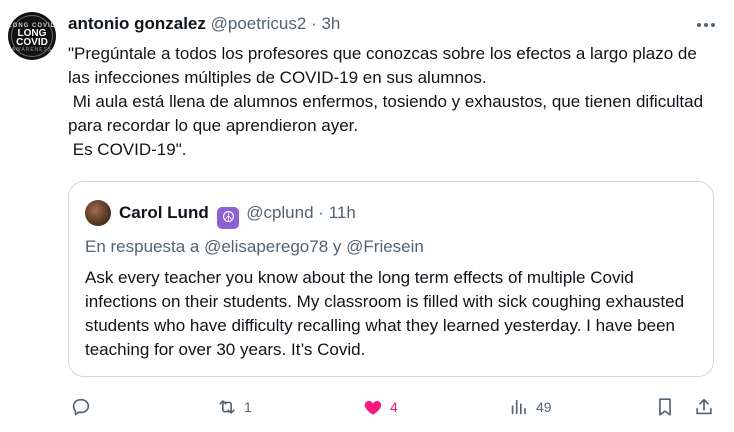 This screenshot has width=734, height=432. Describe the element at coordinates (164, 212) in the screenshot. I see `quoted-author-name: Carol Lund` at that location.